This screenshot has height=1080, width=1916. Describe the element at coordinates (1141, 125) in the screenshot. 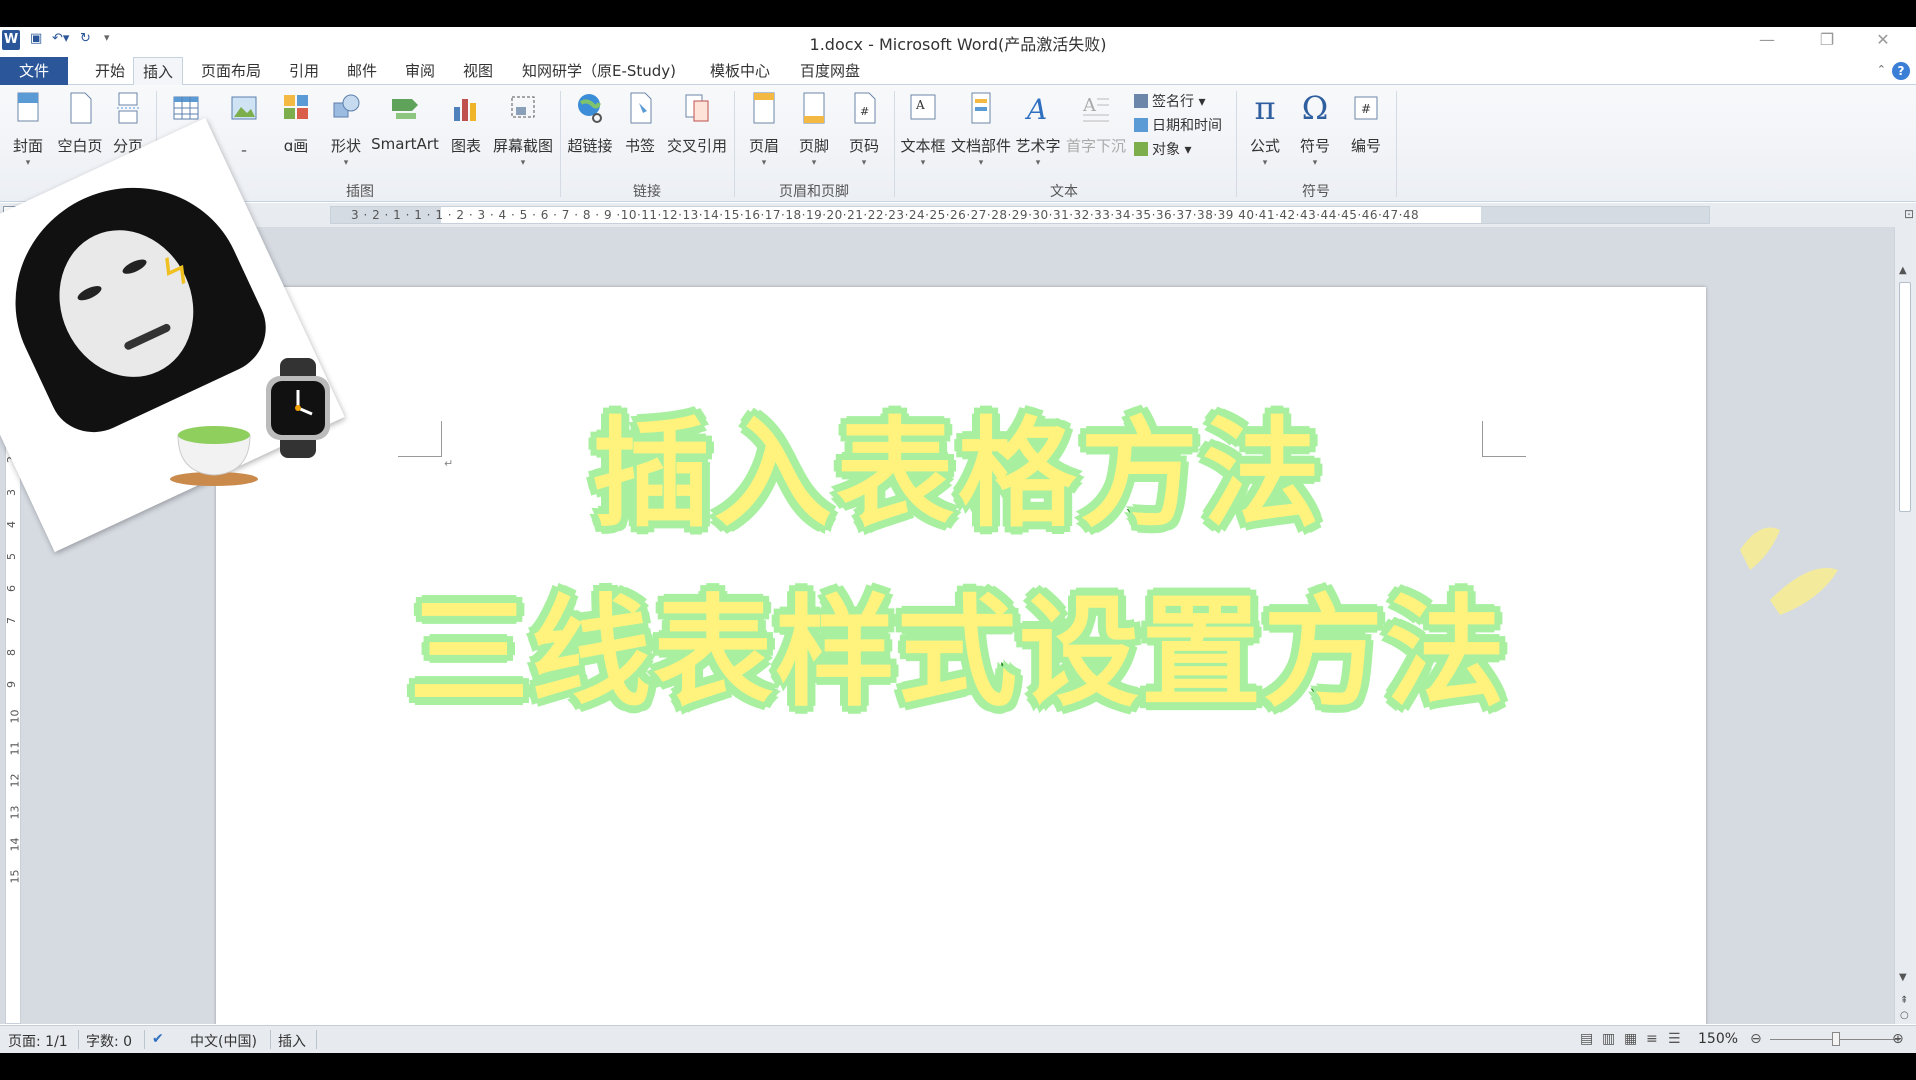

I see `calendar-icon` at that location.